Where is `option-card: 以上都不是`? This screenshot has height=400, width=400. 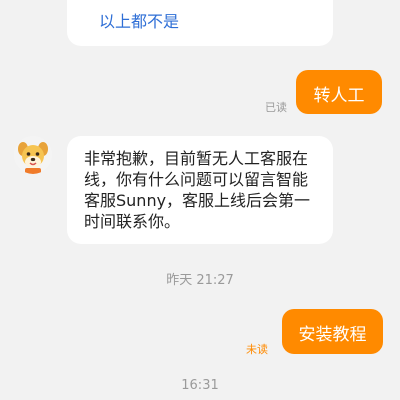 option-card: 以上都不是 is located at coordinates (200, 23).